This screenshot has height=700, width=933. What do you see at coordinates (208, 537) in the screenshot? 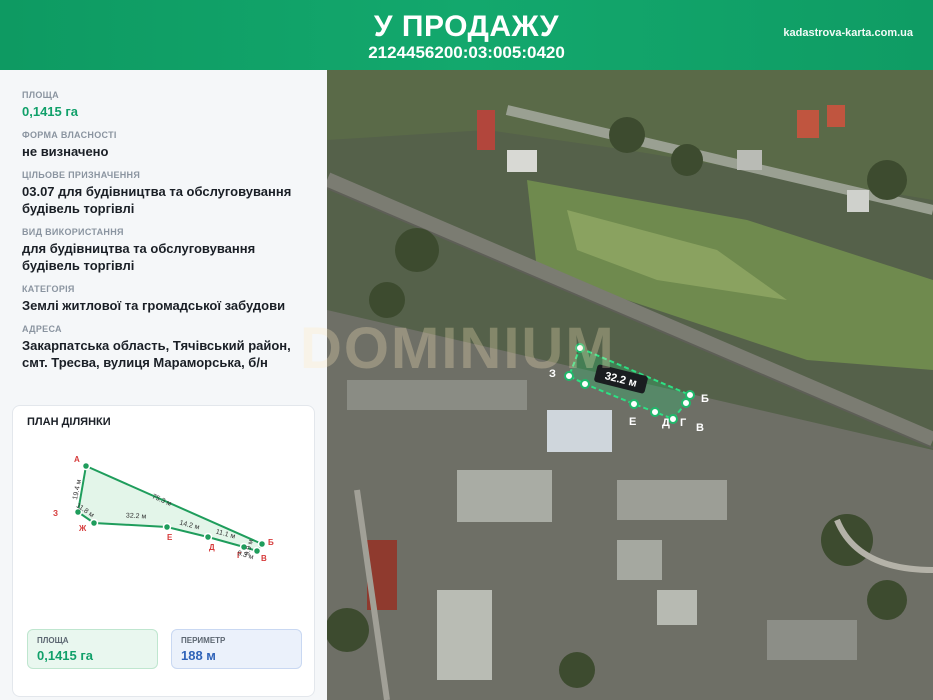
I see `plan-vertex-d` at bounding box center [208, 537].